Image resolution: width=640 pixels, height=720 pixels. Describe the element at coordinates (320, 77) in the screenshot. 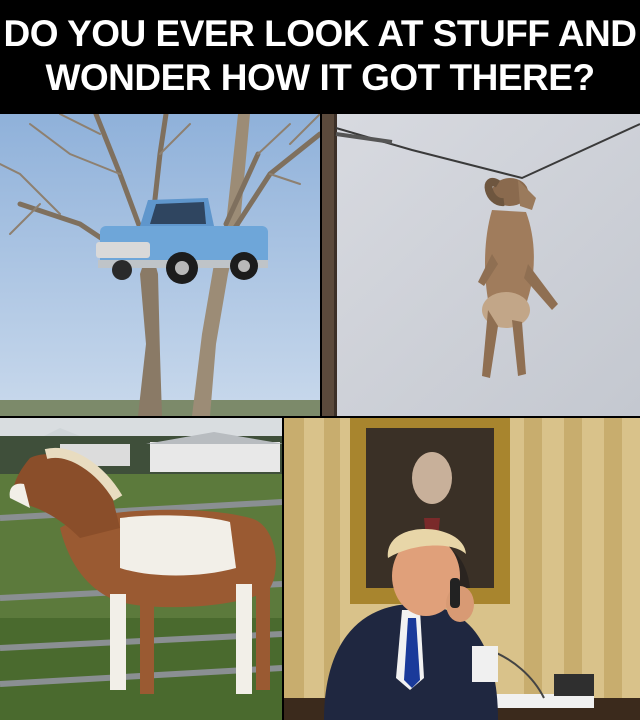

I see `caption-line-2: WONDER HOW IT GOT THERE?` at that location.